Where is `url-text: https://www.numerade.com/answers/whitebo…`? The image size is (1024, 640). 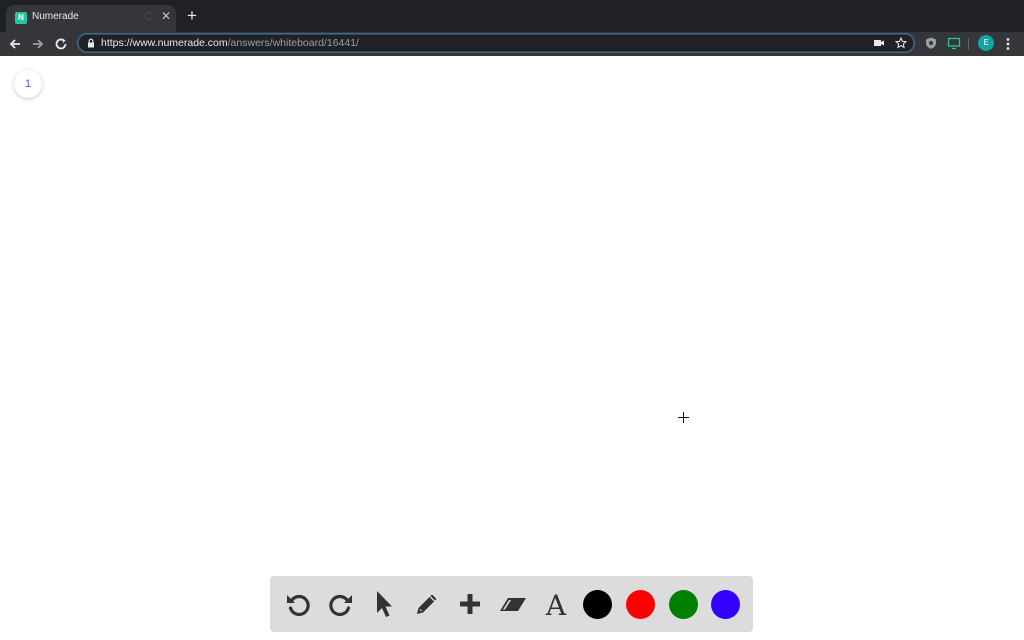
url-text: https://www.numerade.com/answers/whitebo… is located at coordinates (230, 43).